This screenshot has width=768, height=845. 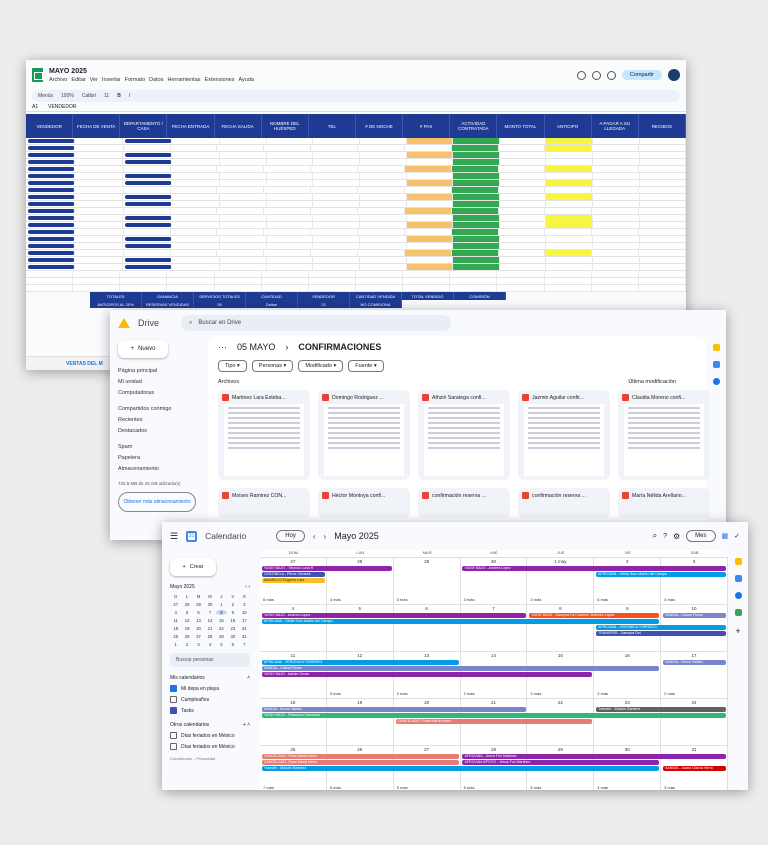 I want to click on day-cell: 24, so click(x=694, y=722).